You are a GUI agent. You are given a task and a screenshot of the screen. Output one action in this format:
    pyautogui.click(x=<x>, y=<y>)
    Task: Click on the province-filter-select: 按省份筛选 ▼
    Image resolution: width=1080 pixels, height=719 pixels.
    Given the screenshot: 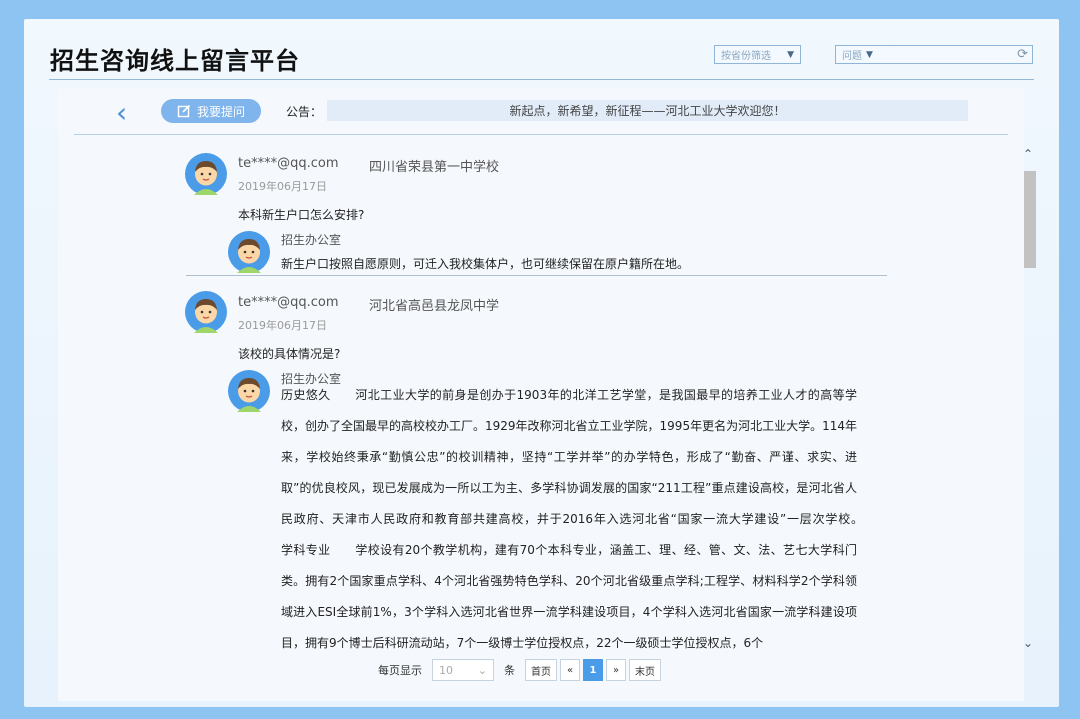 What is the action you would take?
    pyautogui.click(x=757, y=54)
    